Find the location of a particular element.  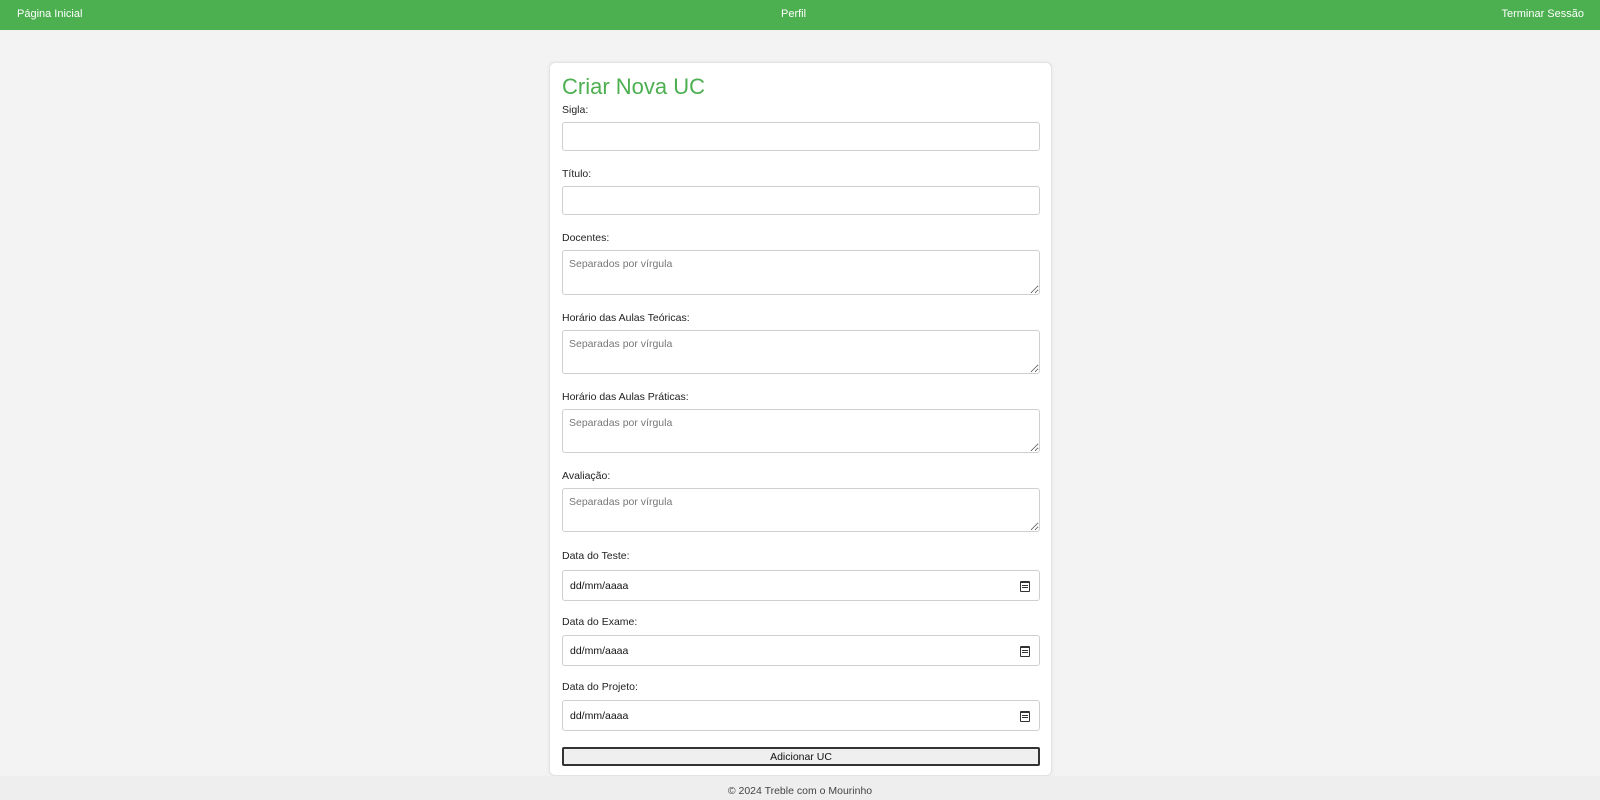

teoricas-textarea is located at coordinates (801, 352).